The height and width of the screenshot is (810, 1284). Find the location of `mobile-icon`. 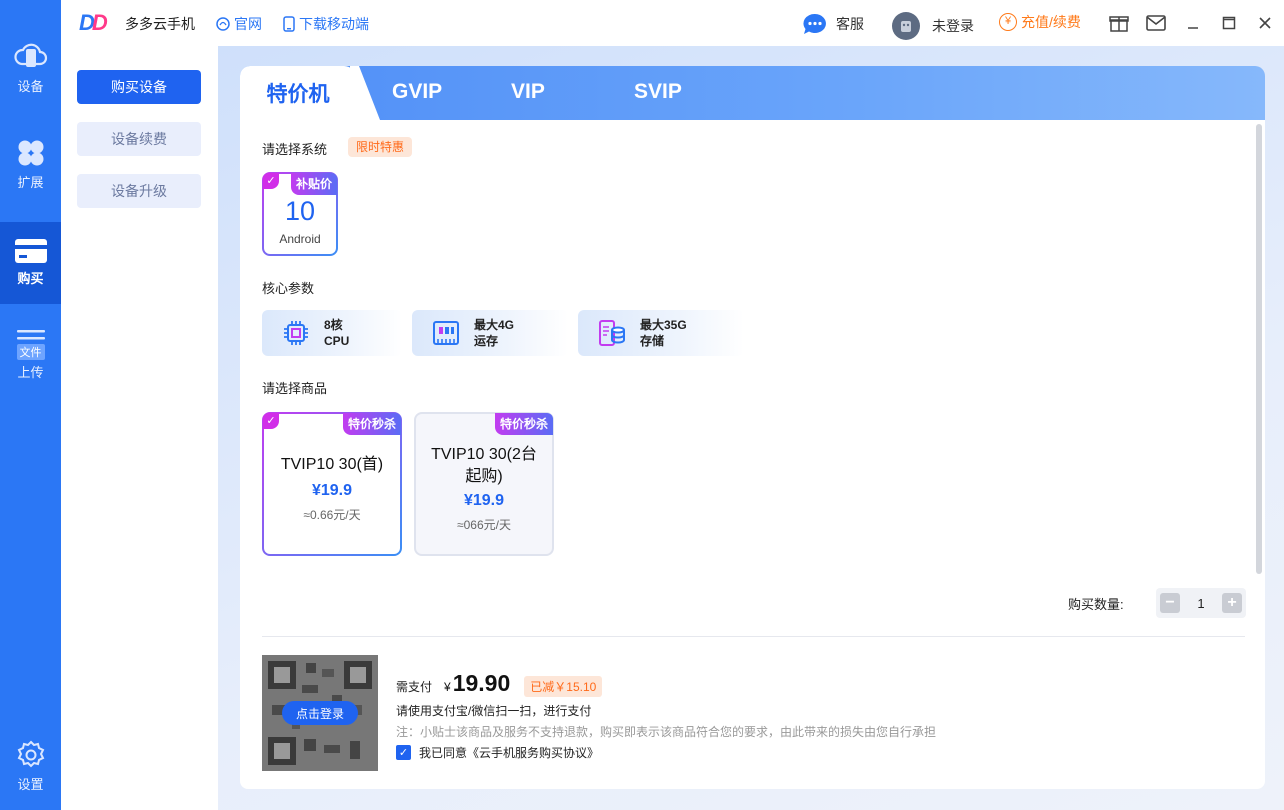

mobile-icon is located at coordinates (289, 24).